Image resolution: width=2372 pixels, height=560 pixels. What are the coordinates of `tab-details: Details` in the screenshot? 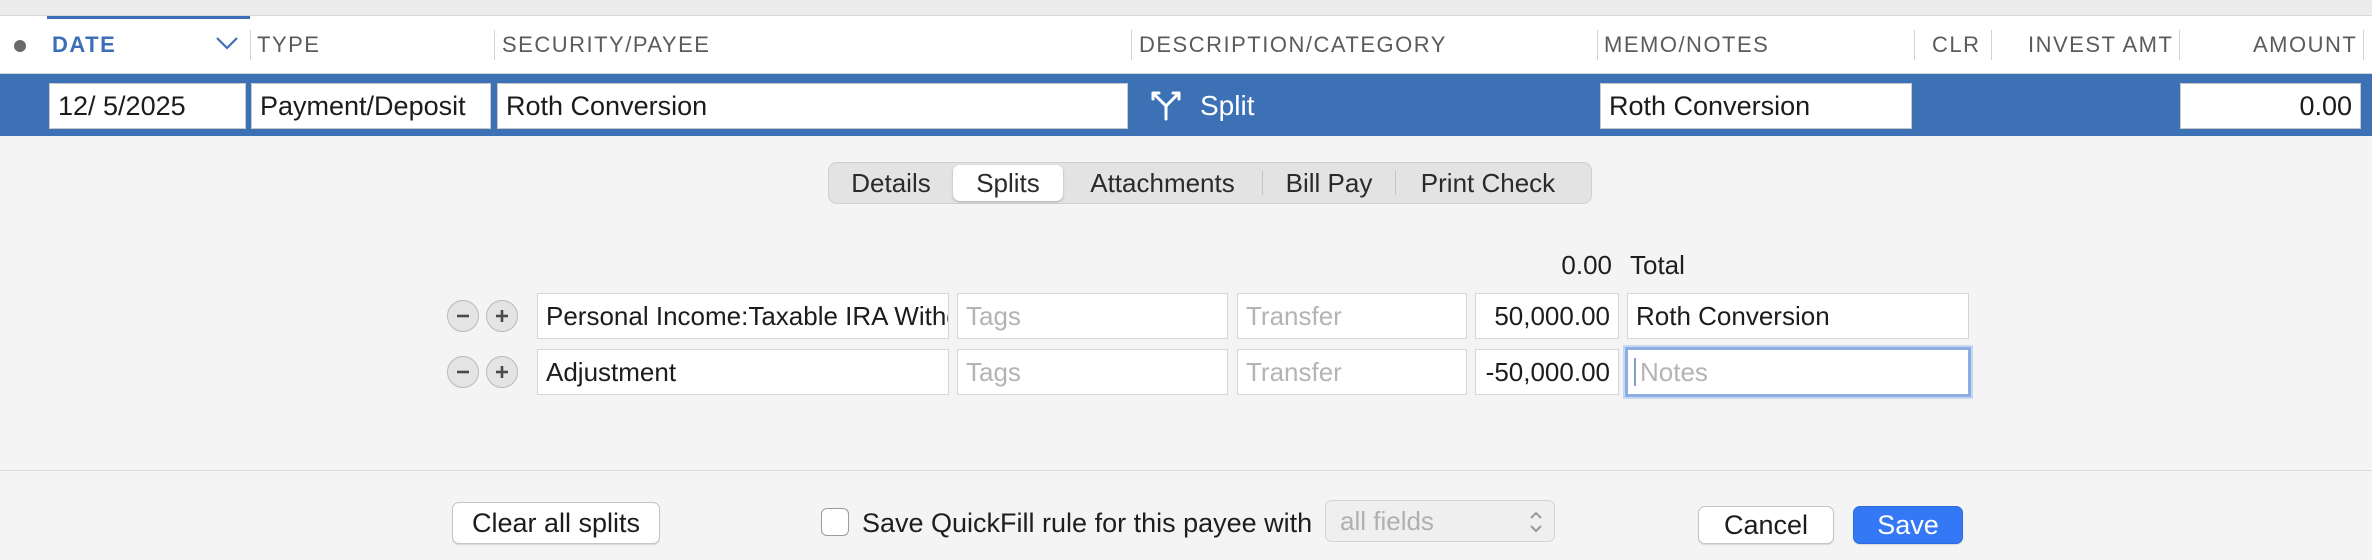 It's located at (891, 183).